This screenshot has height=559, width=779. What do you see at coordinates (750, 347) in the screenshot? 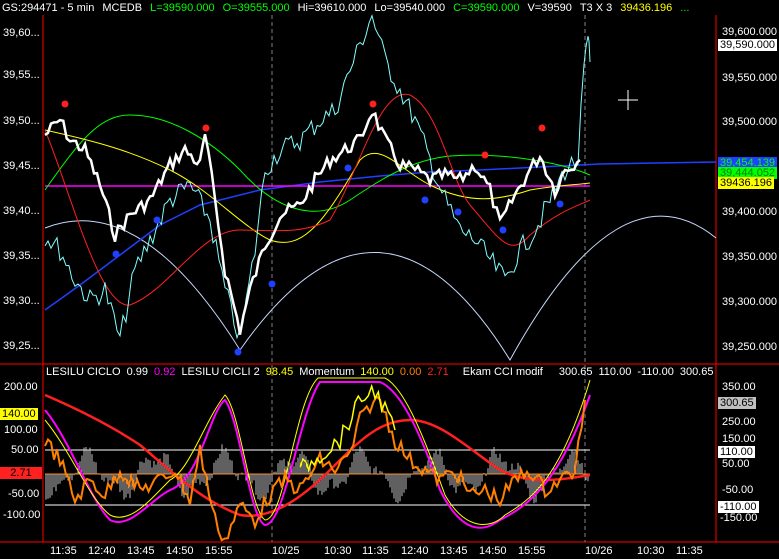
I see `price-right-label: 39,250.000` at bounding box center [750, 347].